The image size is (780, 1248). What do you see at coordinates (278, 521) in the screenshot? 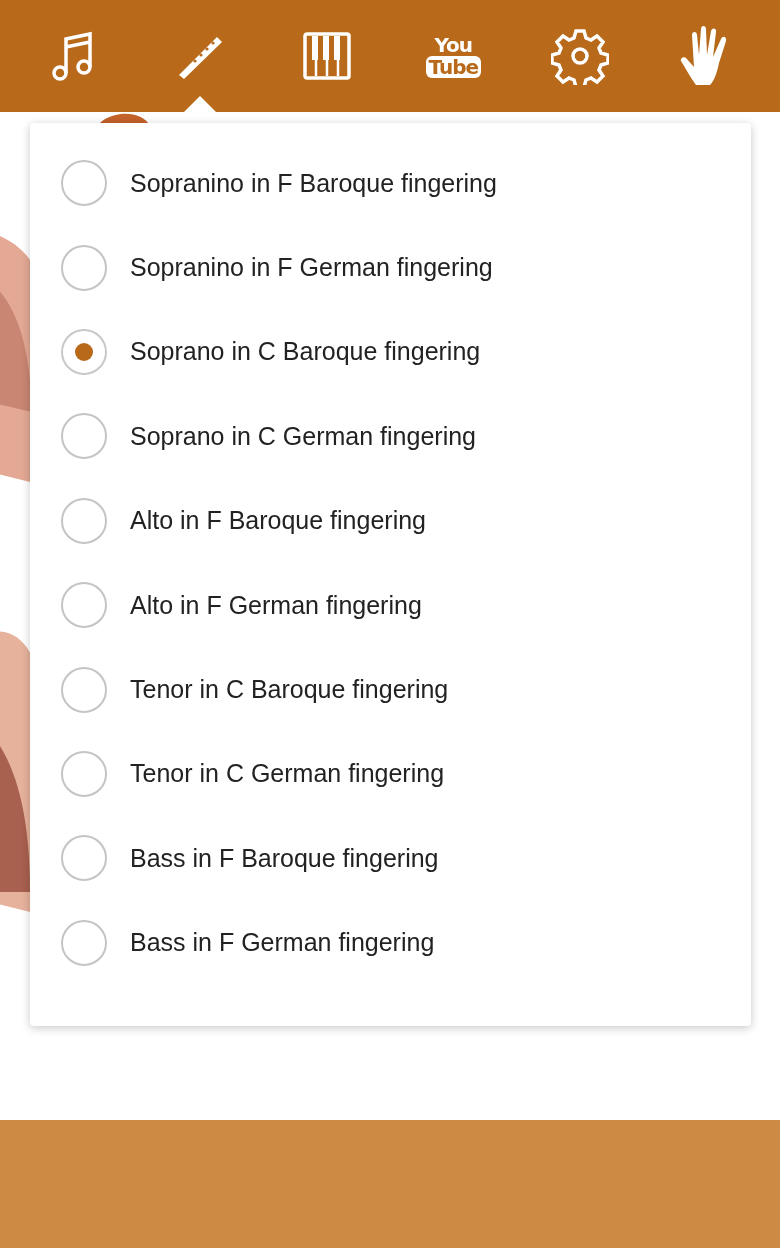
I see `option-label: Alto in F Baroque fingering` at bounding box center [278, 521].